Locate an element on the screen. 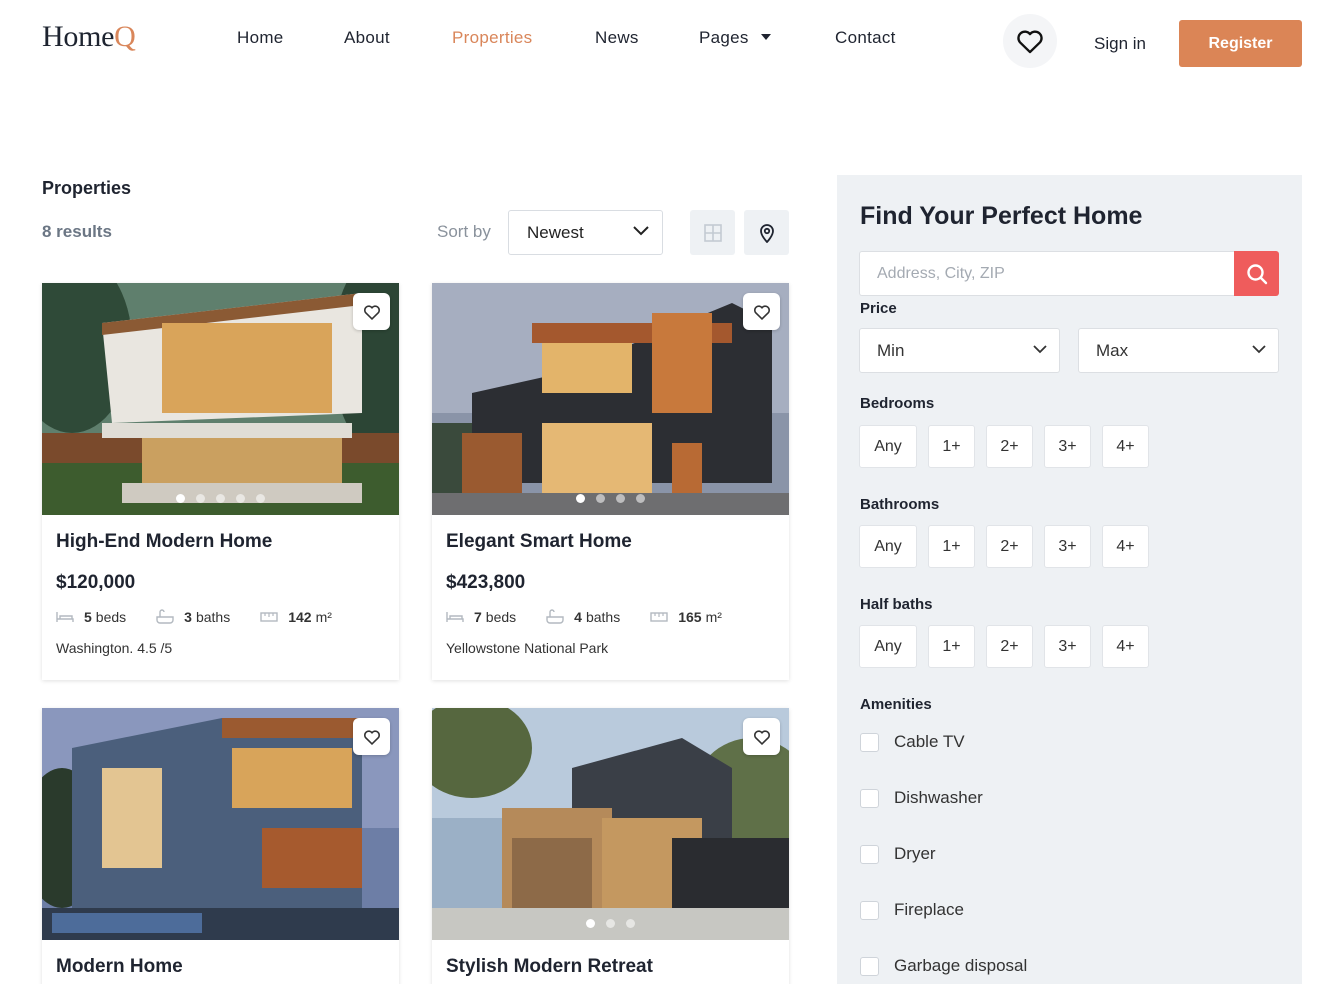 The width and height of the screenshot is (1332, 984). price-max-value: Max is located at coordinates (1112, 350).